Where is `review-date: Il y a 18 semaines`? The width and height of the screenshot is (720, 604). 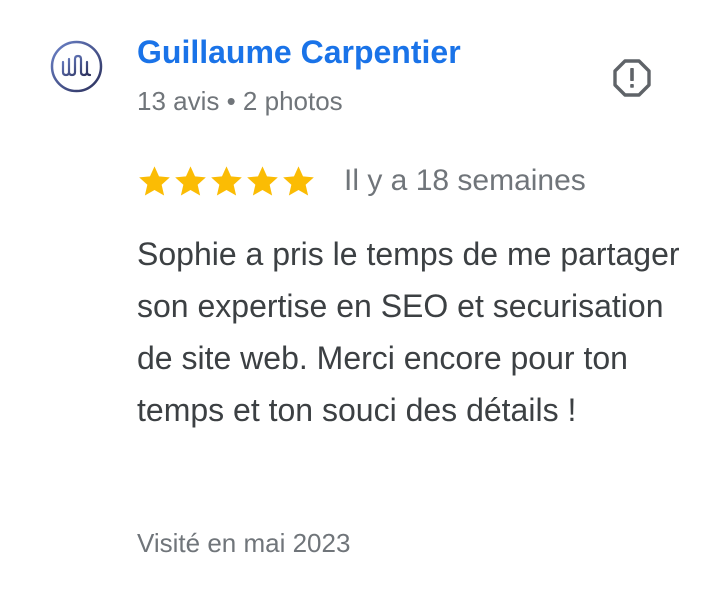
review-date: Il y a 18 semaines is located at coordinates (465, 180).